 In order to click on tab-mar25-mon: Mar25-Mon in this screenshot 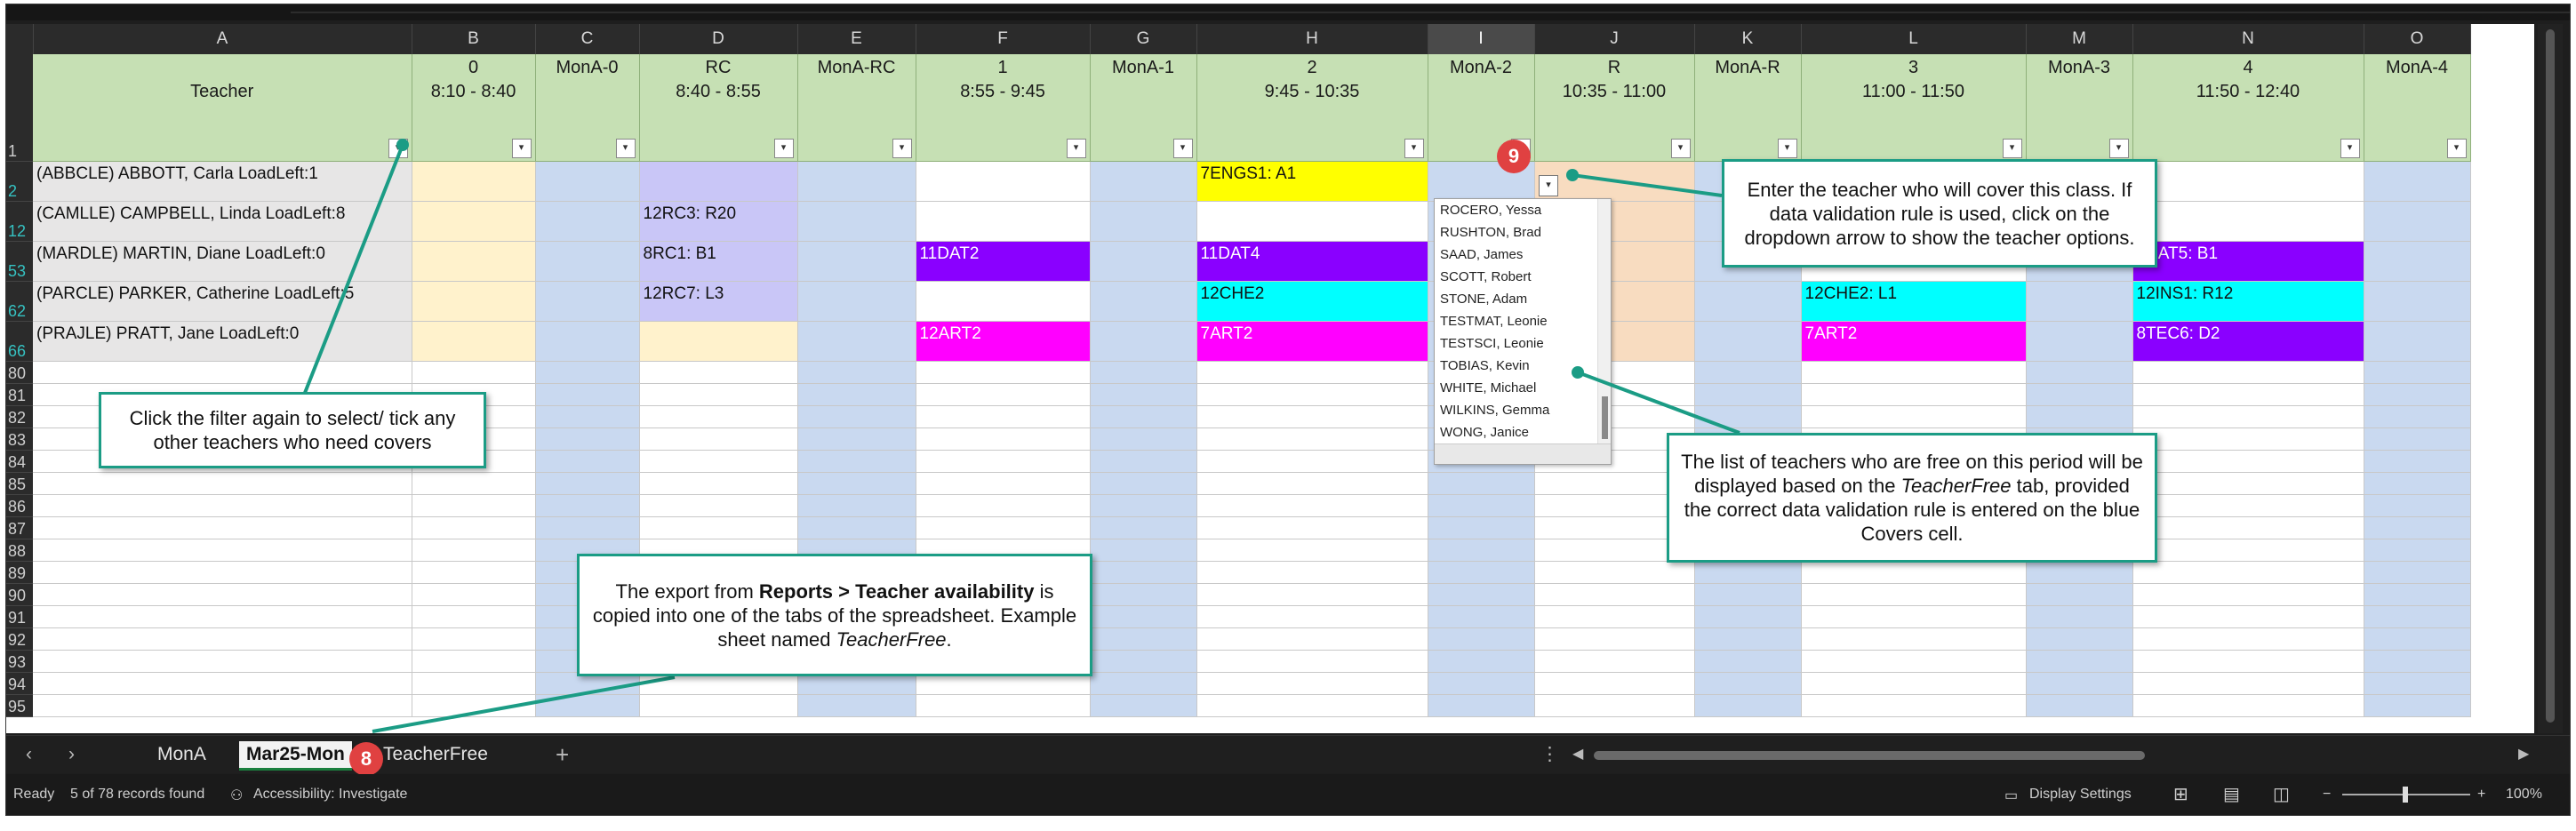, I will do `click(295, 756)`.